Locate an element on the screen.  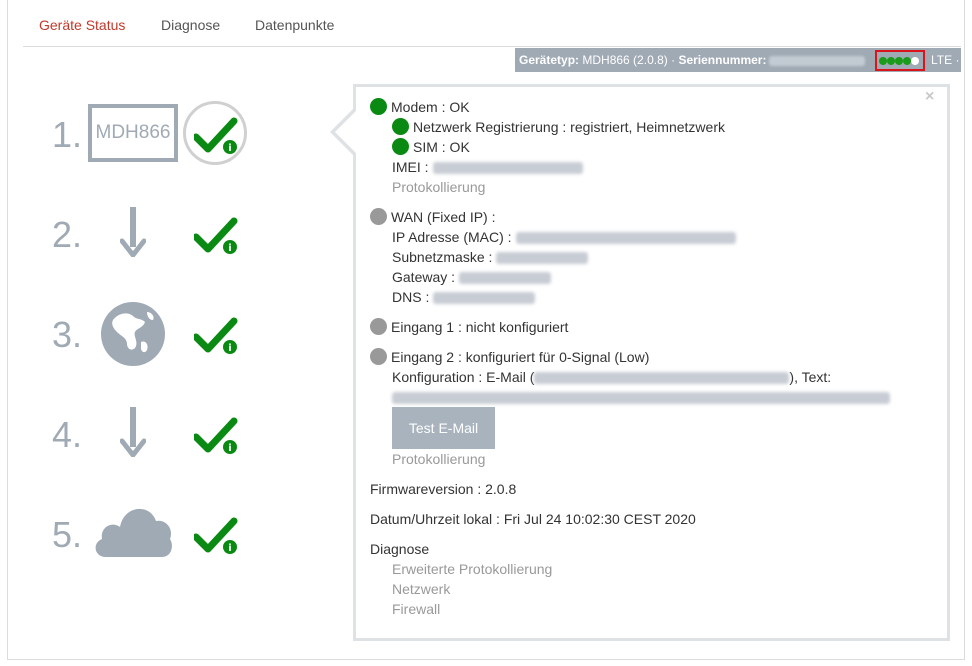
wan-status: WAN (Fixed IP) : is located at coordinates (433, 217).